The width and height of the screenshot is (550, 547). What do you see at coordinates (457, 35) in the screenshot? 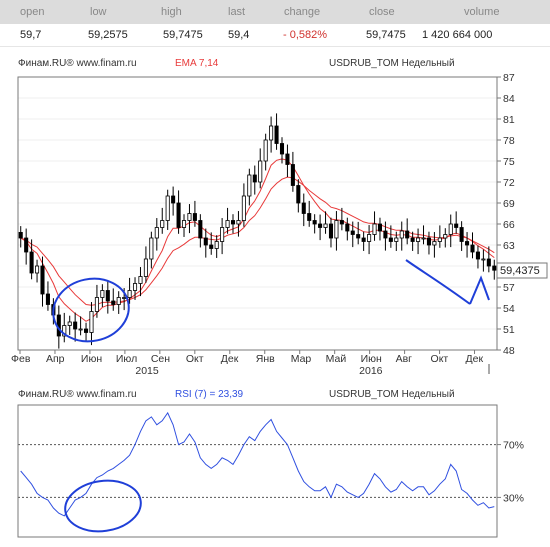
I see `value-volume: 1 420 664 000` at bounding box center [457, 35].